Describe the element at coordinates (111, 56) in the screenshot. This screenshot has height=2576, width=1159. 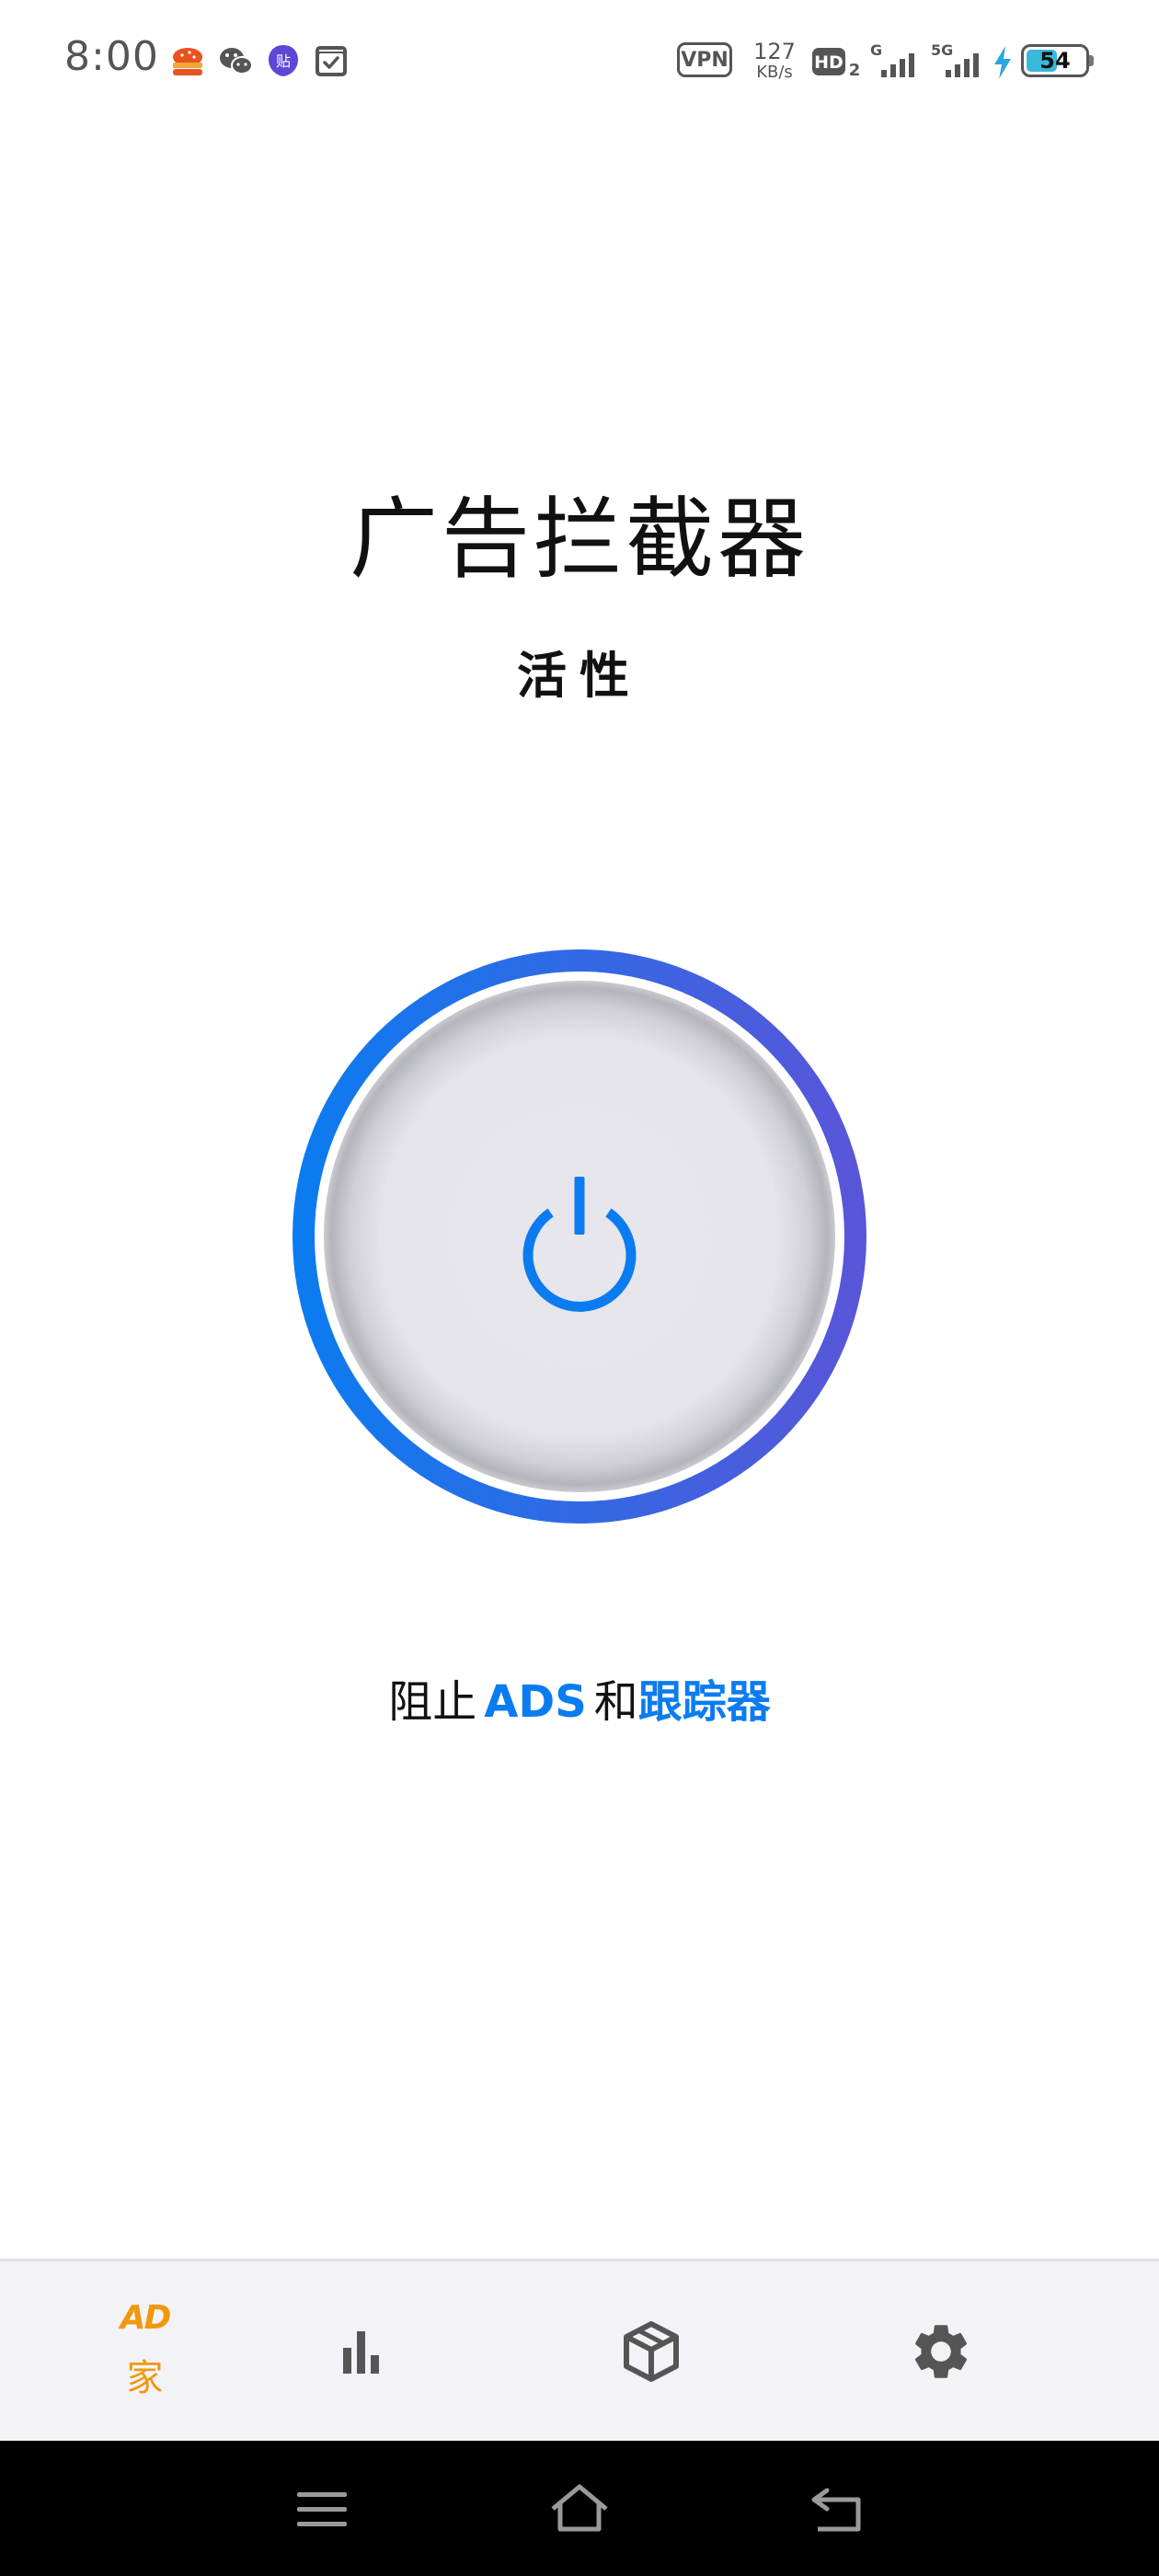
I see `status-time: 8:00` at that location.